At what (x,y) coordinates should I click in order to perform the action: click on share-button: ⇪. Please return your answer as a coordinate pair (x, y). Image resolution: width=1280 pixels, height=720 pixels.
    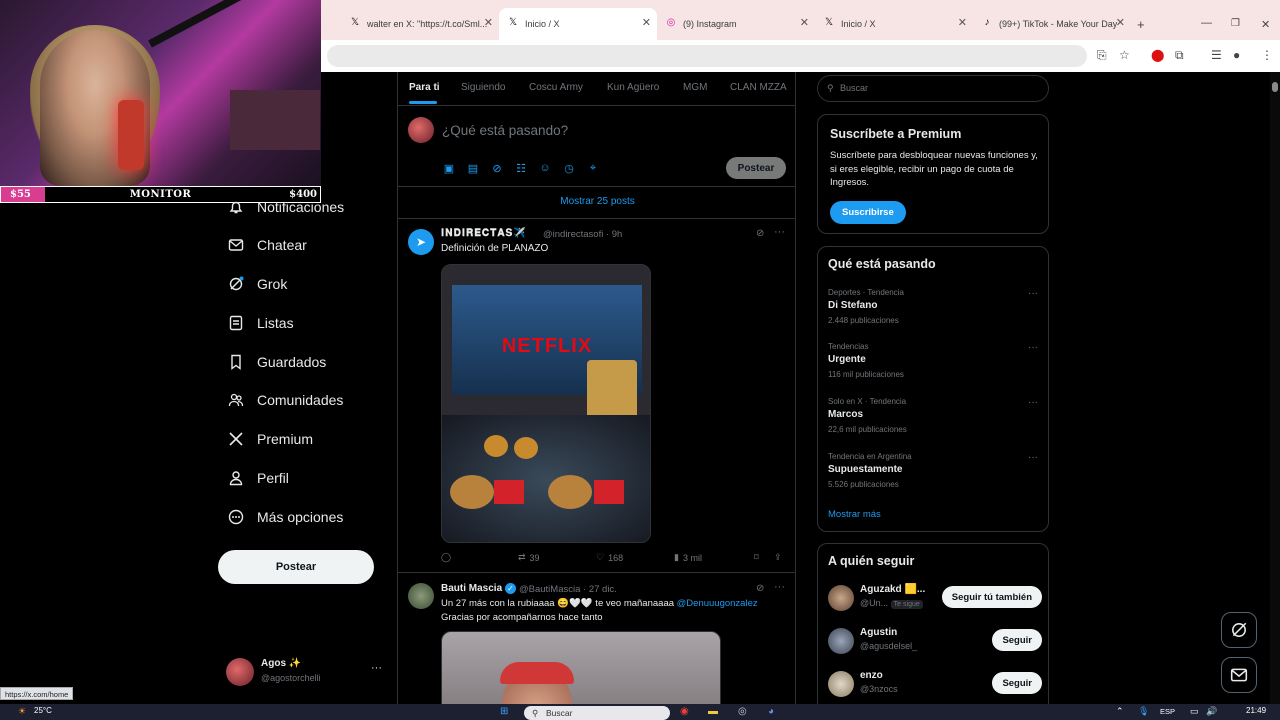
    Looking at the image, I should click on (778, 557).